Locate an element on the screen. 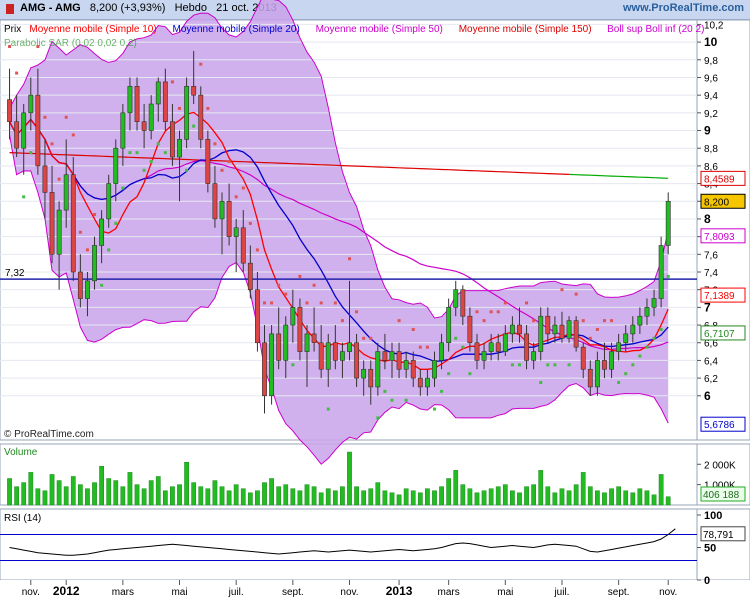 The width and height of the screenshot is (750, 600). x-tick-label: mai is located at coordinates (505, 592).